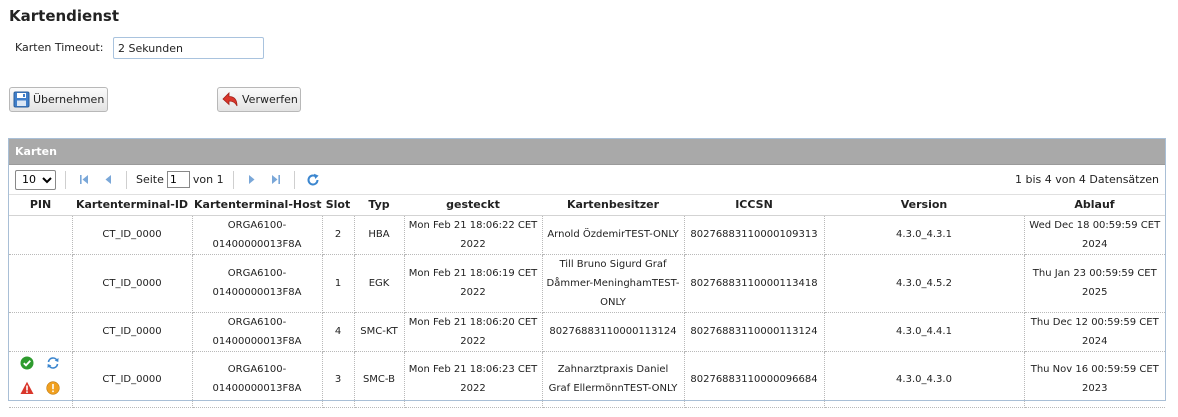  I want to click on timeout-label: Karten Timeout:, so click(59, 47).